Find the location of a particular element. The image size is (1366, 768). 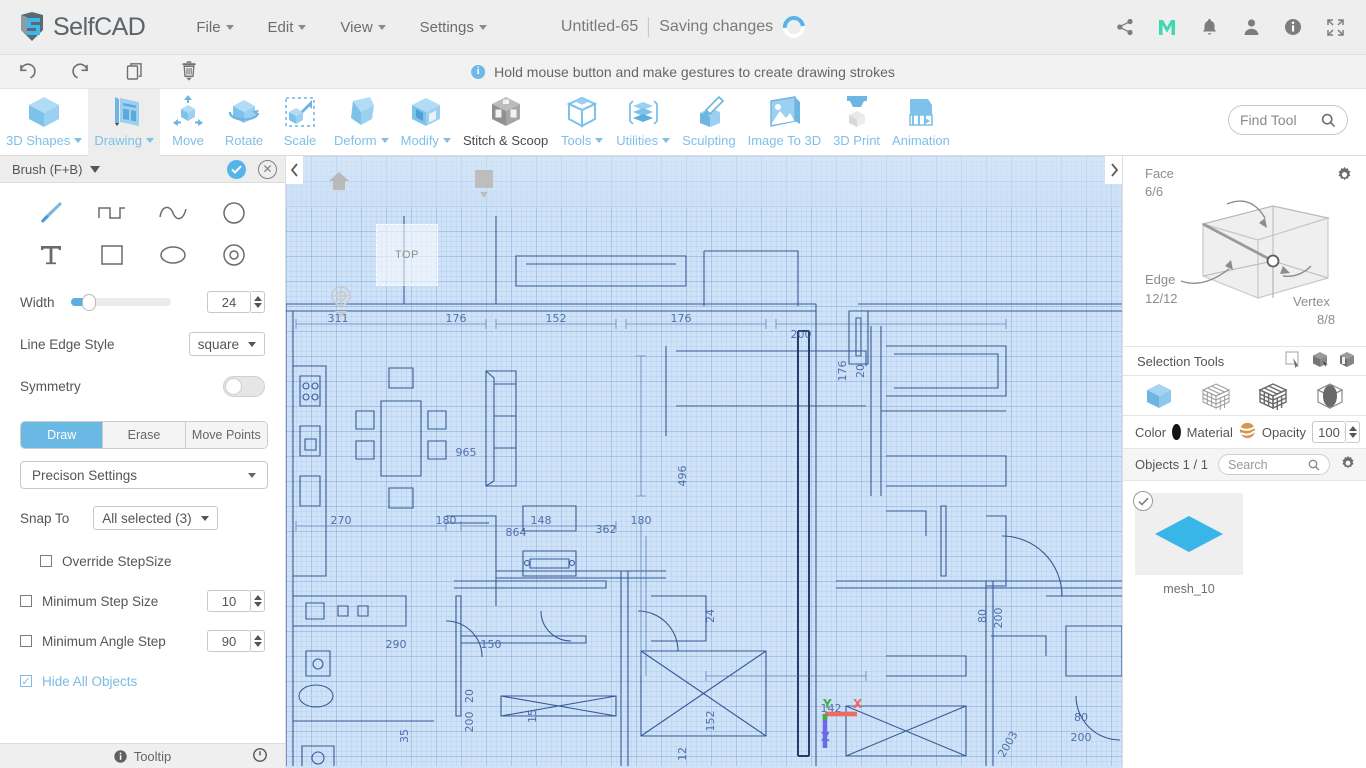

width-spinner is located at coordinates (258, 302).